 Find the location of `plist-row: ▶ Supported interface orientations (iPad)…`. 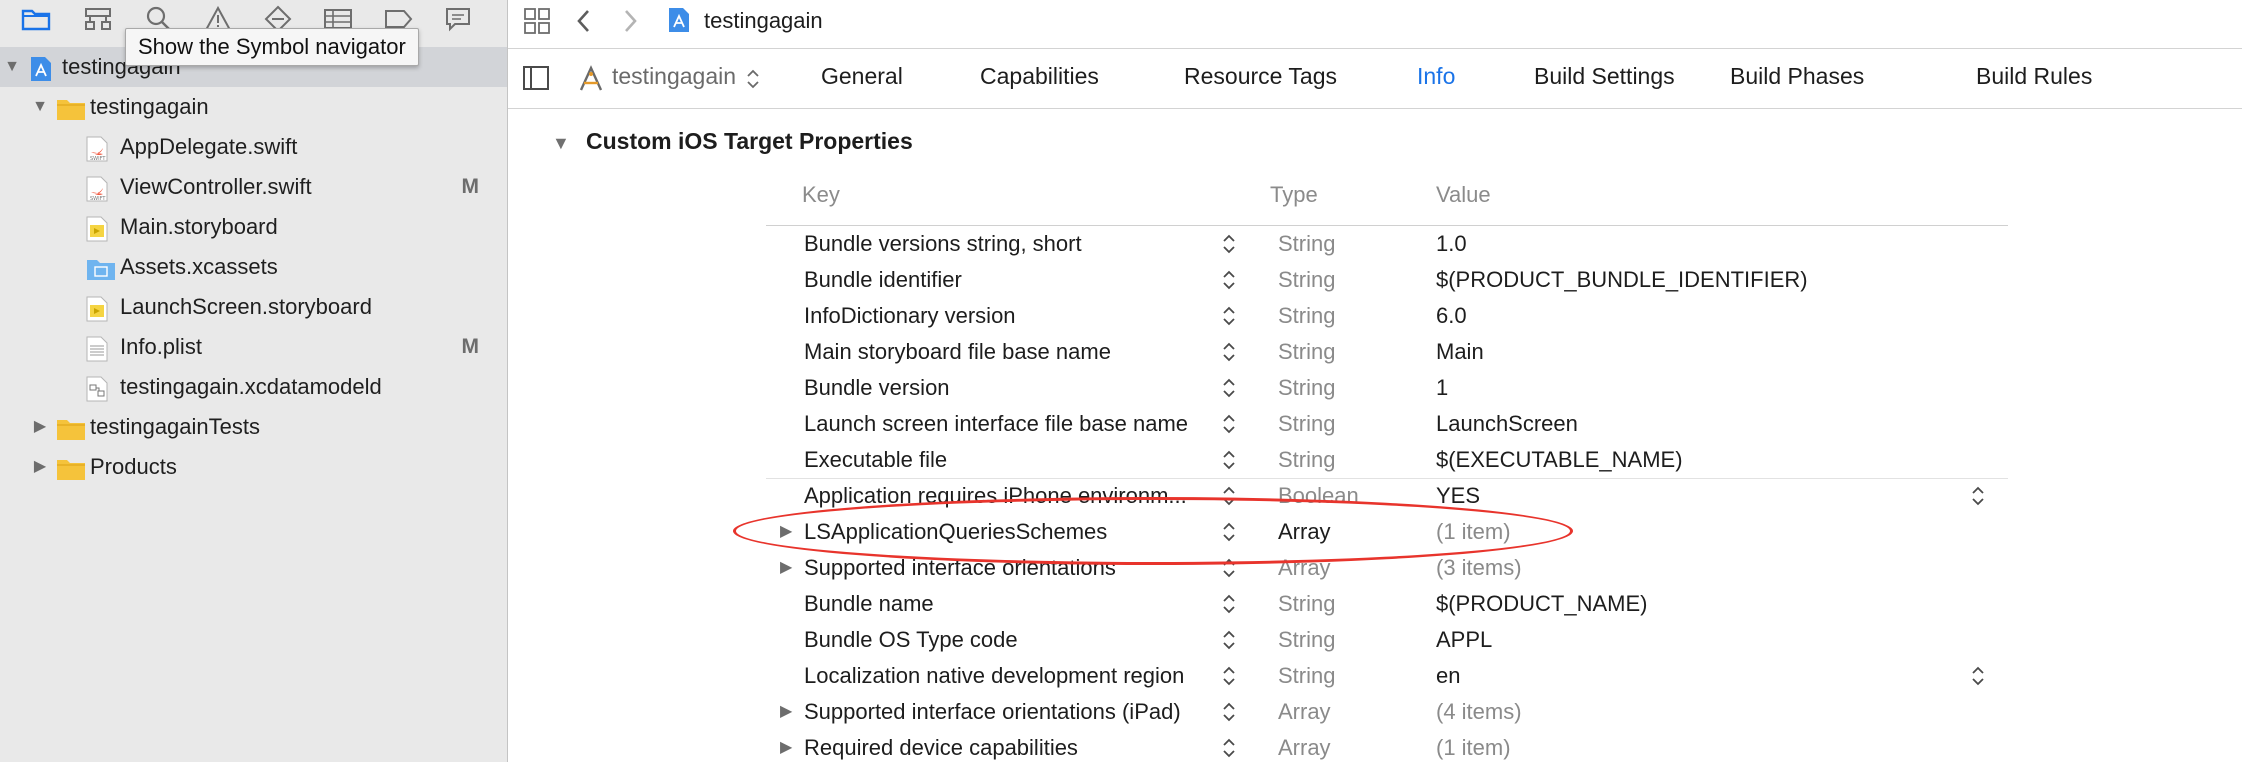

plist-row: ▶ Supported interface orientations (iPad)… is located at coordinates (1387, 712).